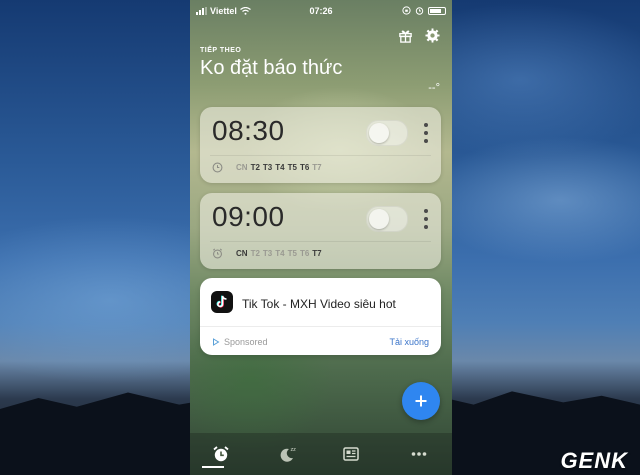 This screenshot has width=640, height=475. What do you see at coordinates (321, 454) in the screenshot?
I see `bottom-tab-bar: zz` at bounding box center [321, 454].